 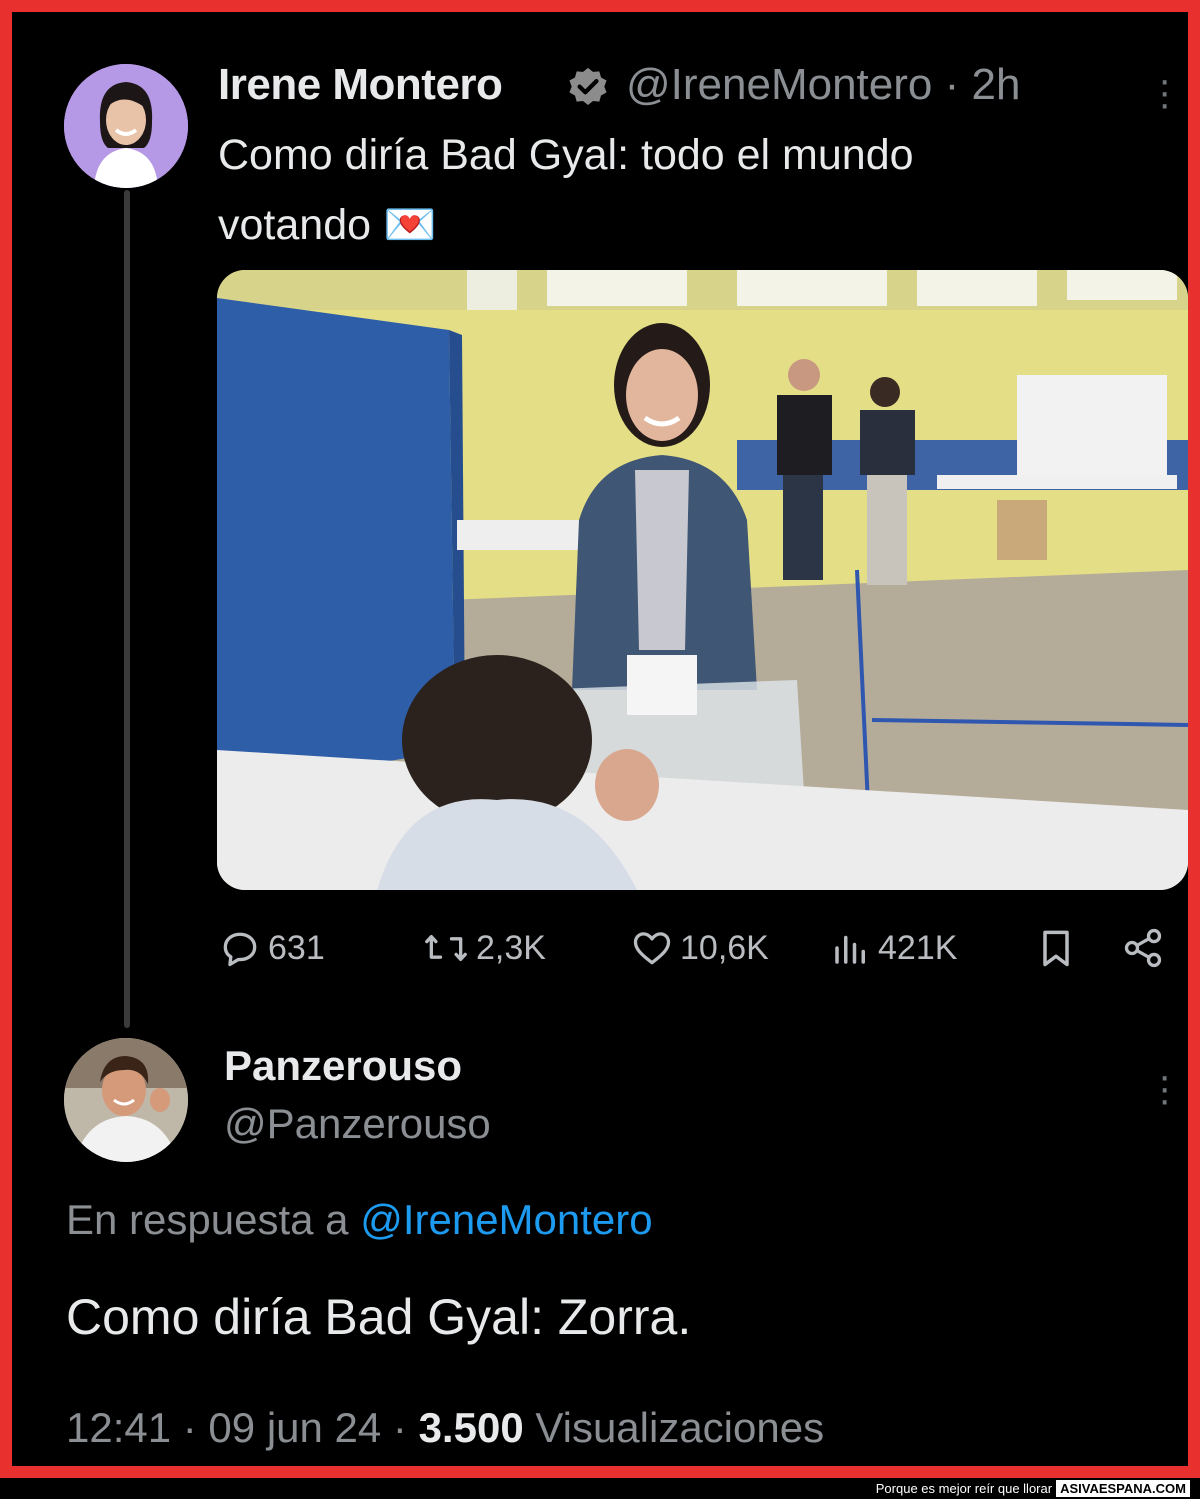 What do you see at coordinates (964, 1488) in the screenshot?
I see `footer-tagline: Porque es mejor reír que llorar` at bounding box center [964, 1488].